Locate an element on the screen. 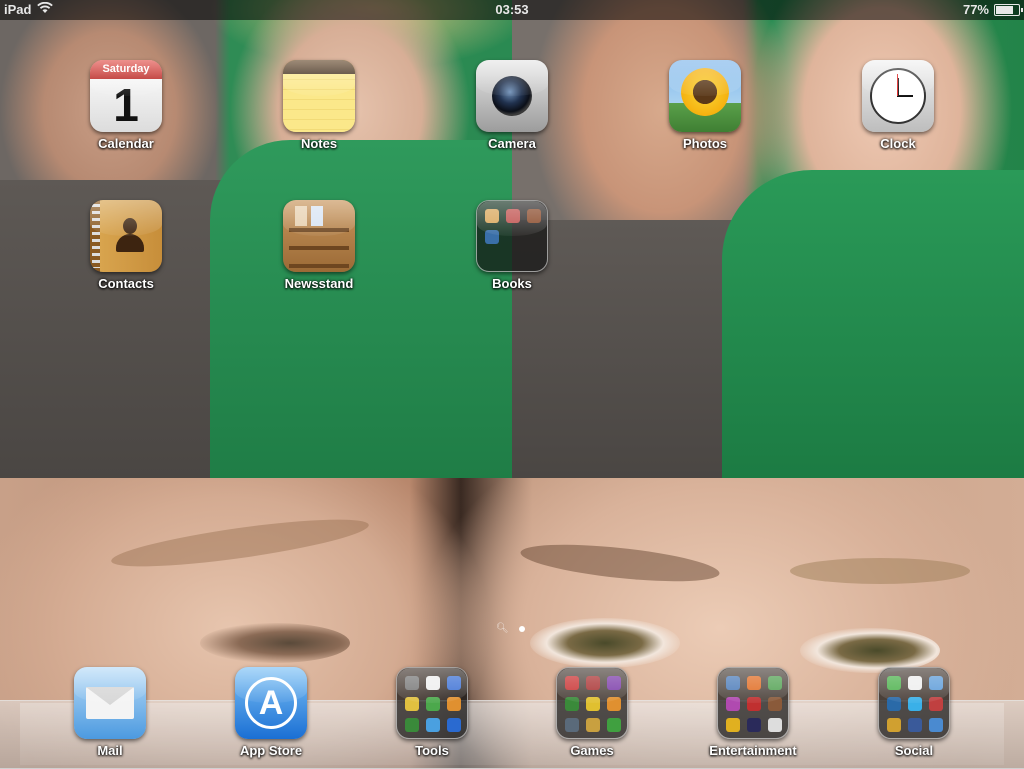 The image size is (1024, 769). app-camera: Camera is located at coordinates (512, 105).